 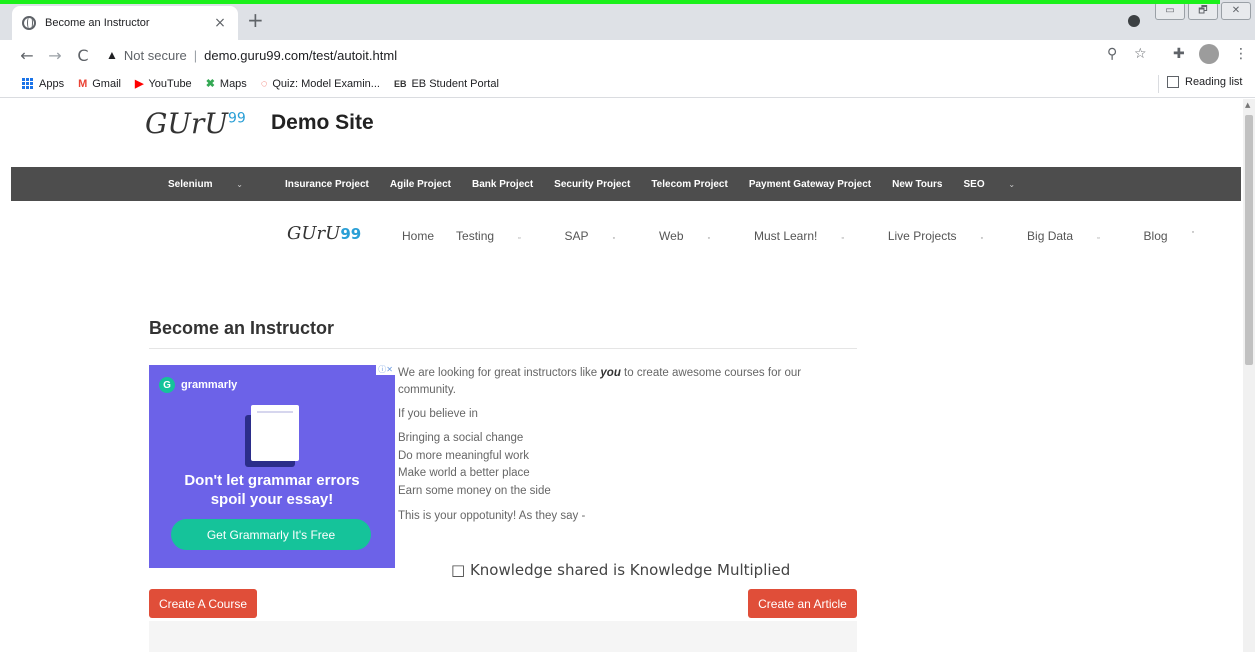 What do you see at coordinates (190, 184) in the screenshot?
I see `nav-label: Selenium` at bounding box center [190, 184].